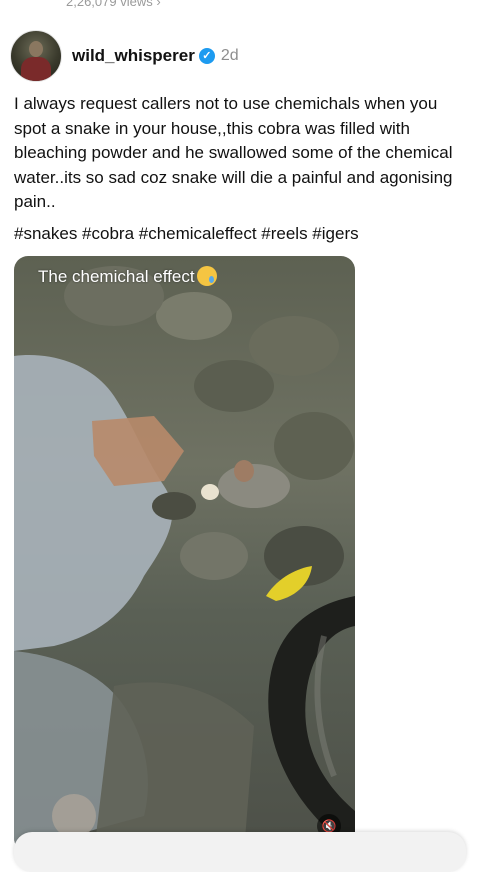  What do you see at coordinates (240, 852) in the screenshot?
I see `bottom-sheet` at bounding box center [240, 852].